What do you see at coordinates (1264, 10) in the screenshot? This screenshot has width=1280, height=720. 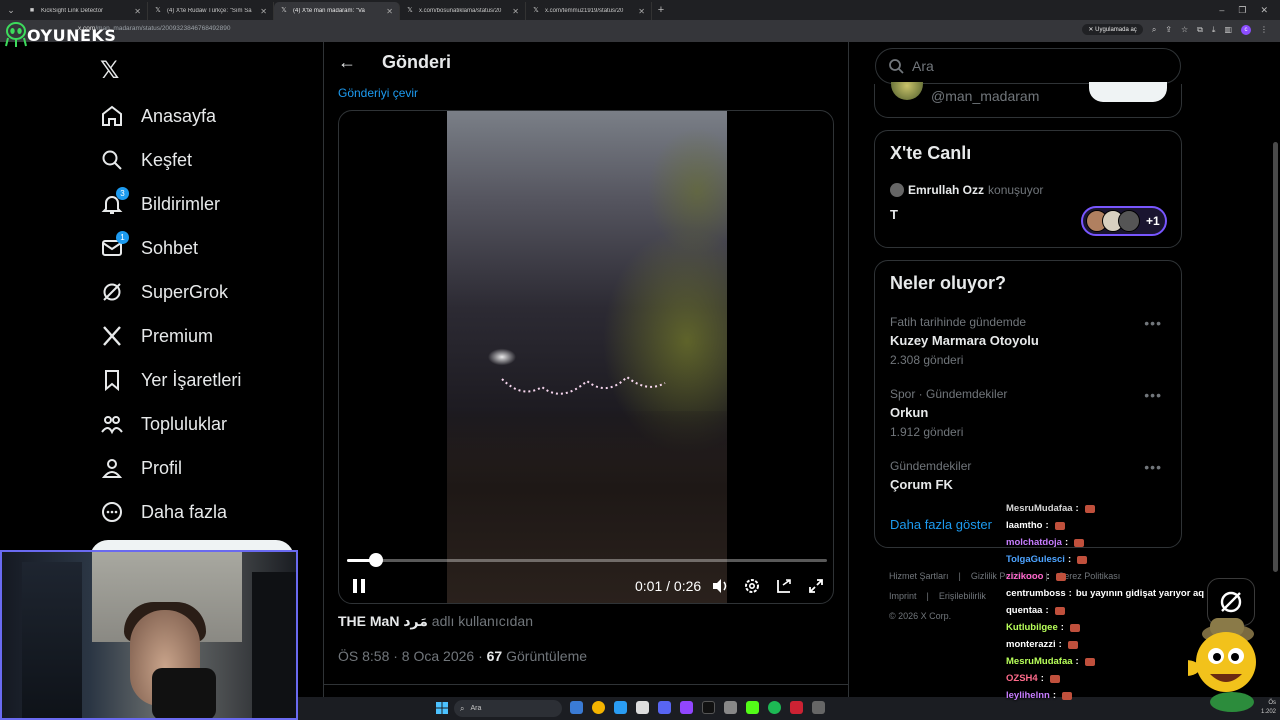 I see `close-window-icon: ✕` at bounding box center [1264, 10].